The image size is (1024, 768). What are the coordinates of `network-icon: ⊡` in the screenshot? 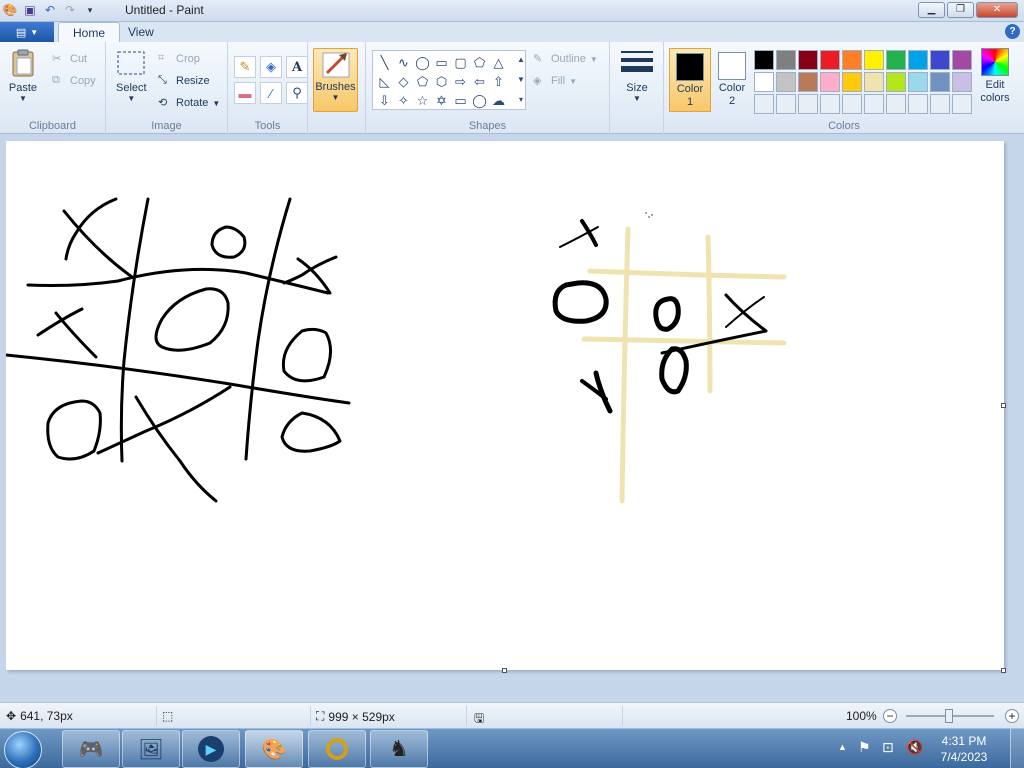 It's located at (888, 747).